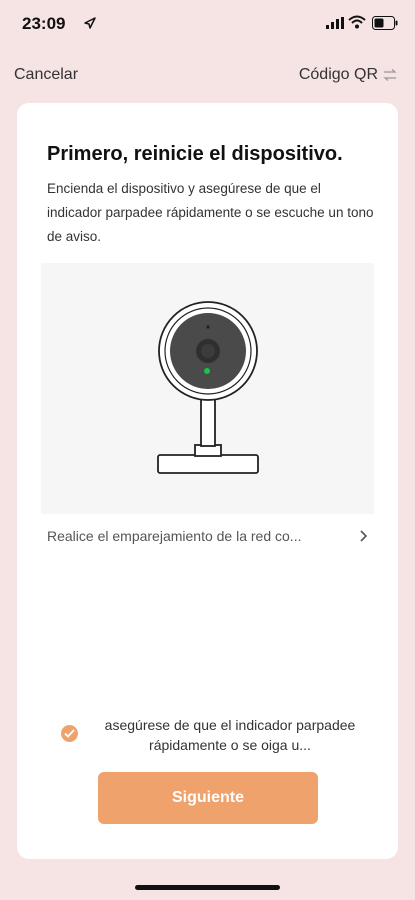 This screenshot has width=415, height=900. I want to click on wifi-icon, so click(357, 22).